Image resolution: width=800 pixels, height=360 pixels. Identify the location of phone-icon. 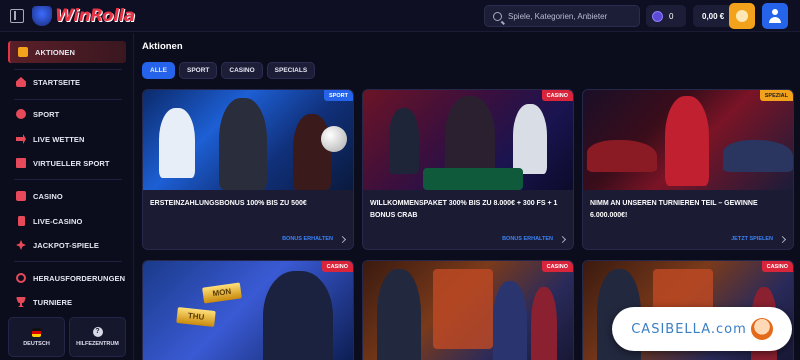
(21, 221).